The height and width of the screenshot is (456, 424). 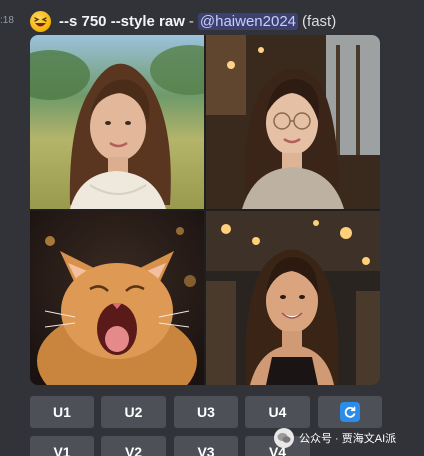 What do you see at coordinates (133, 450) in the screenshot?
I see `button-label: V2` at bounding box center [133, 450].